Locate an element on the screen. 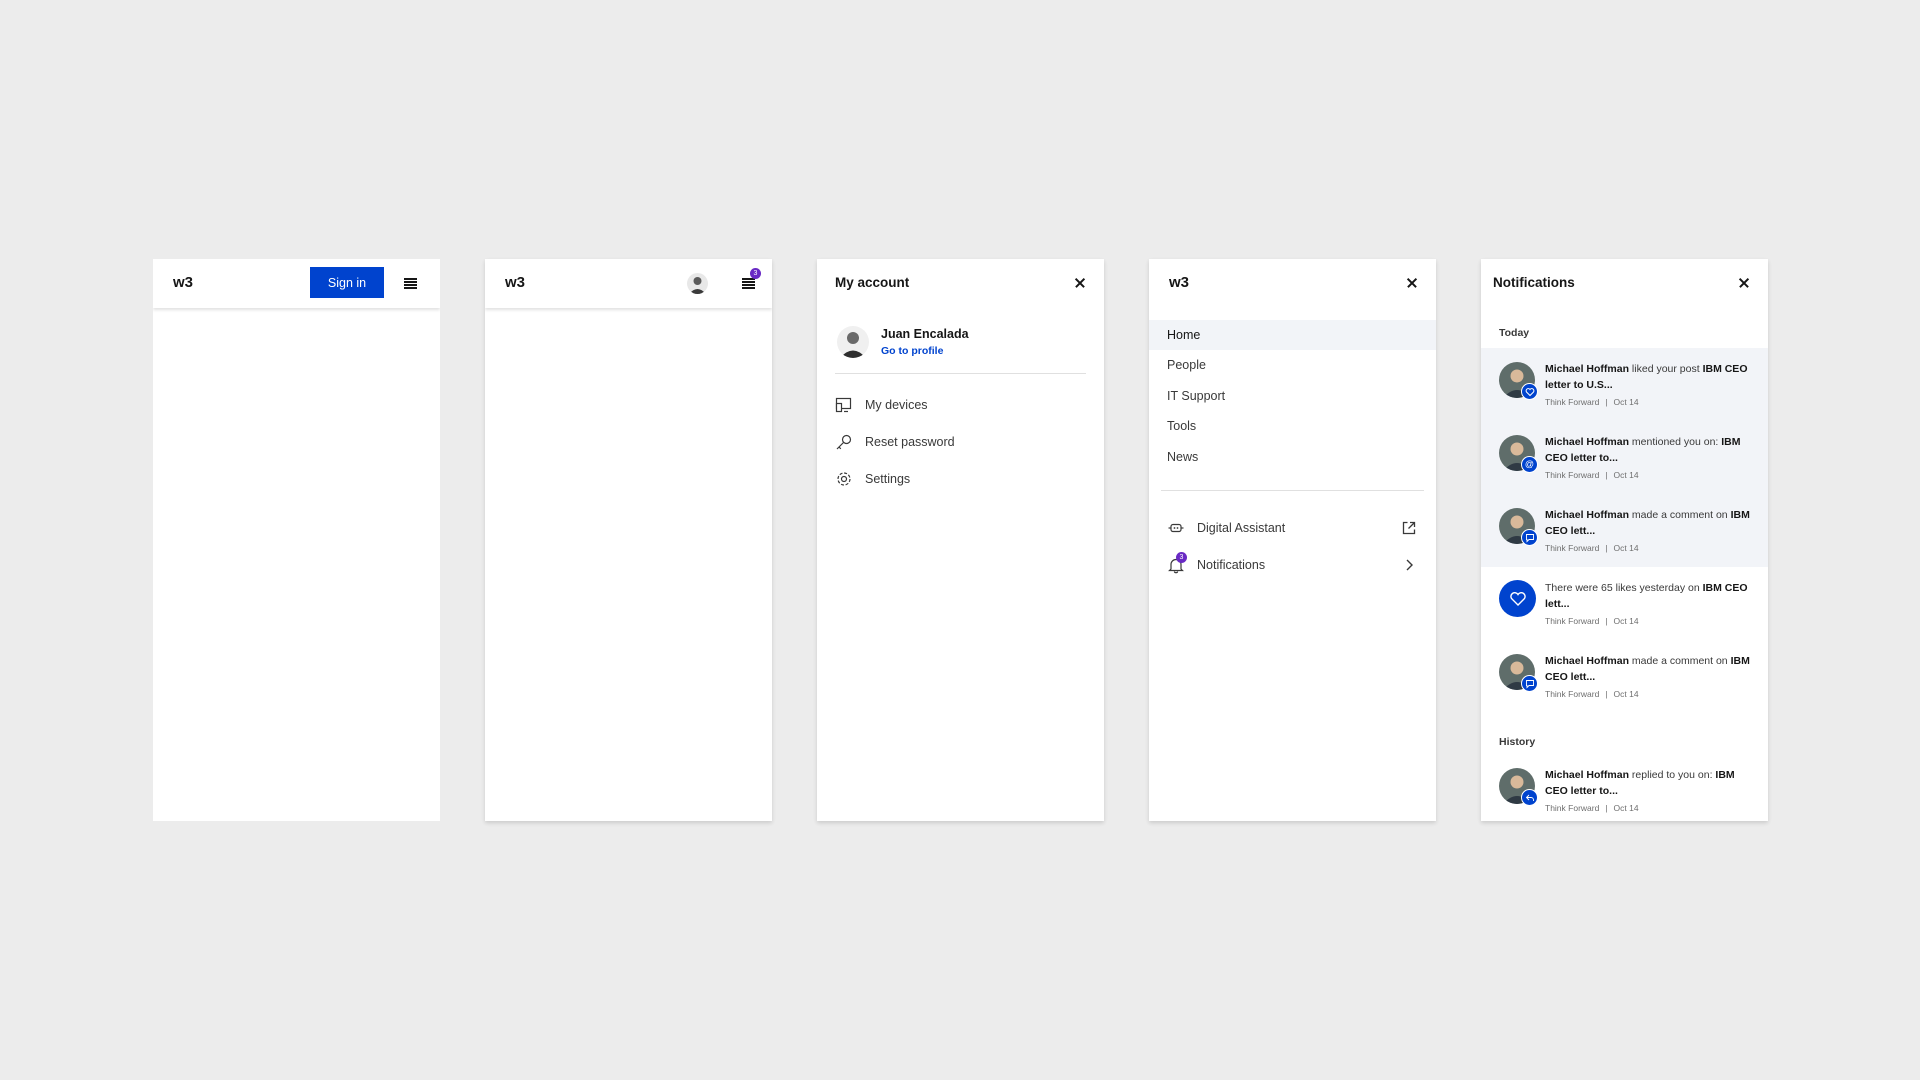 Image resolution: width=1920 pixels, height=1080 pixels. my-devices-item: My devices is located at coordinates (960, 405).